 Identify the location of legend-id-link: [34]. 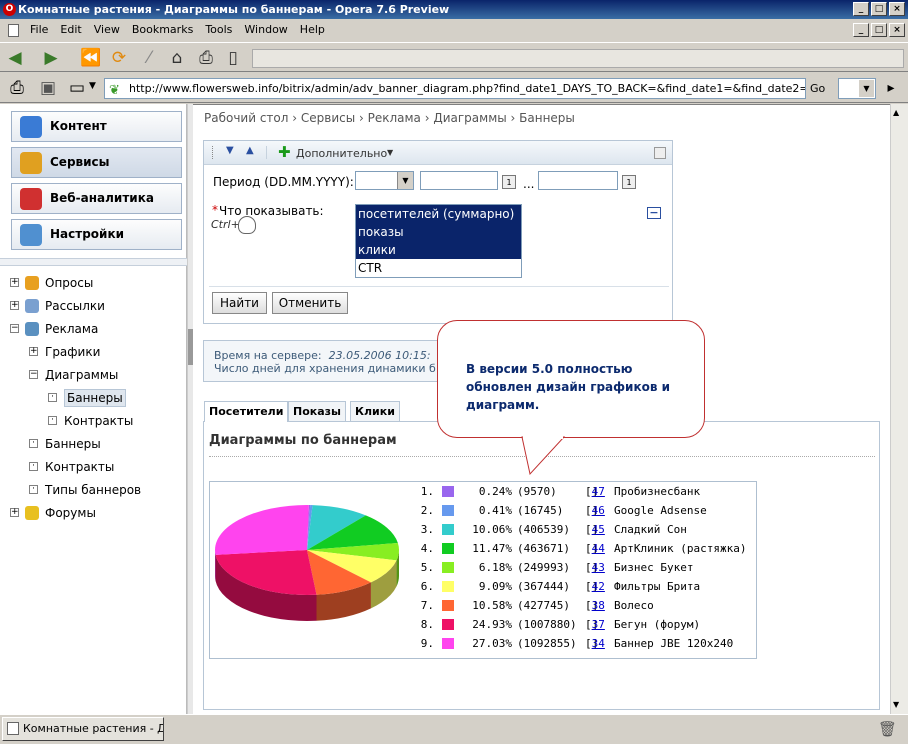
(595, 643).